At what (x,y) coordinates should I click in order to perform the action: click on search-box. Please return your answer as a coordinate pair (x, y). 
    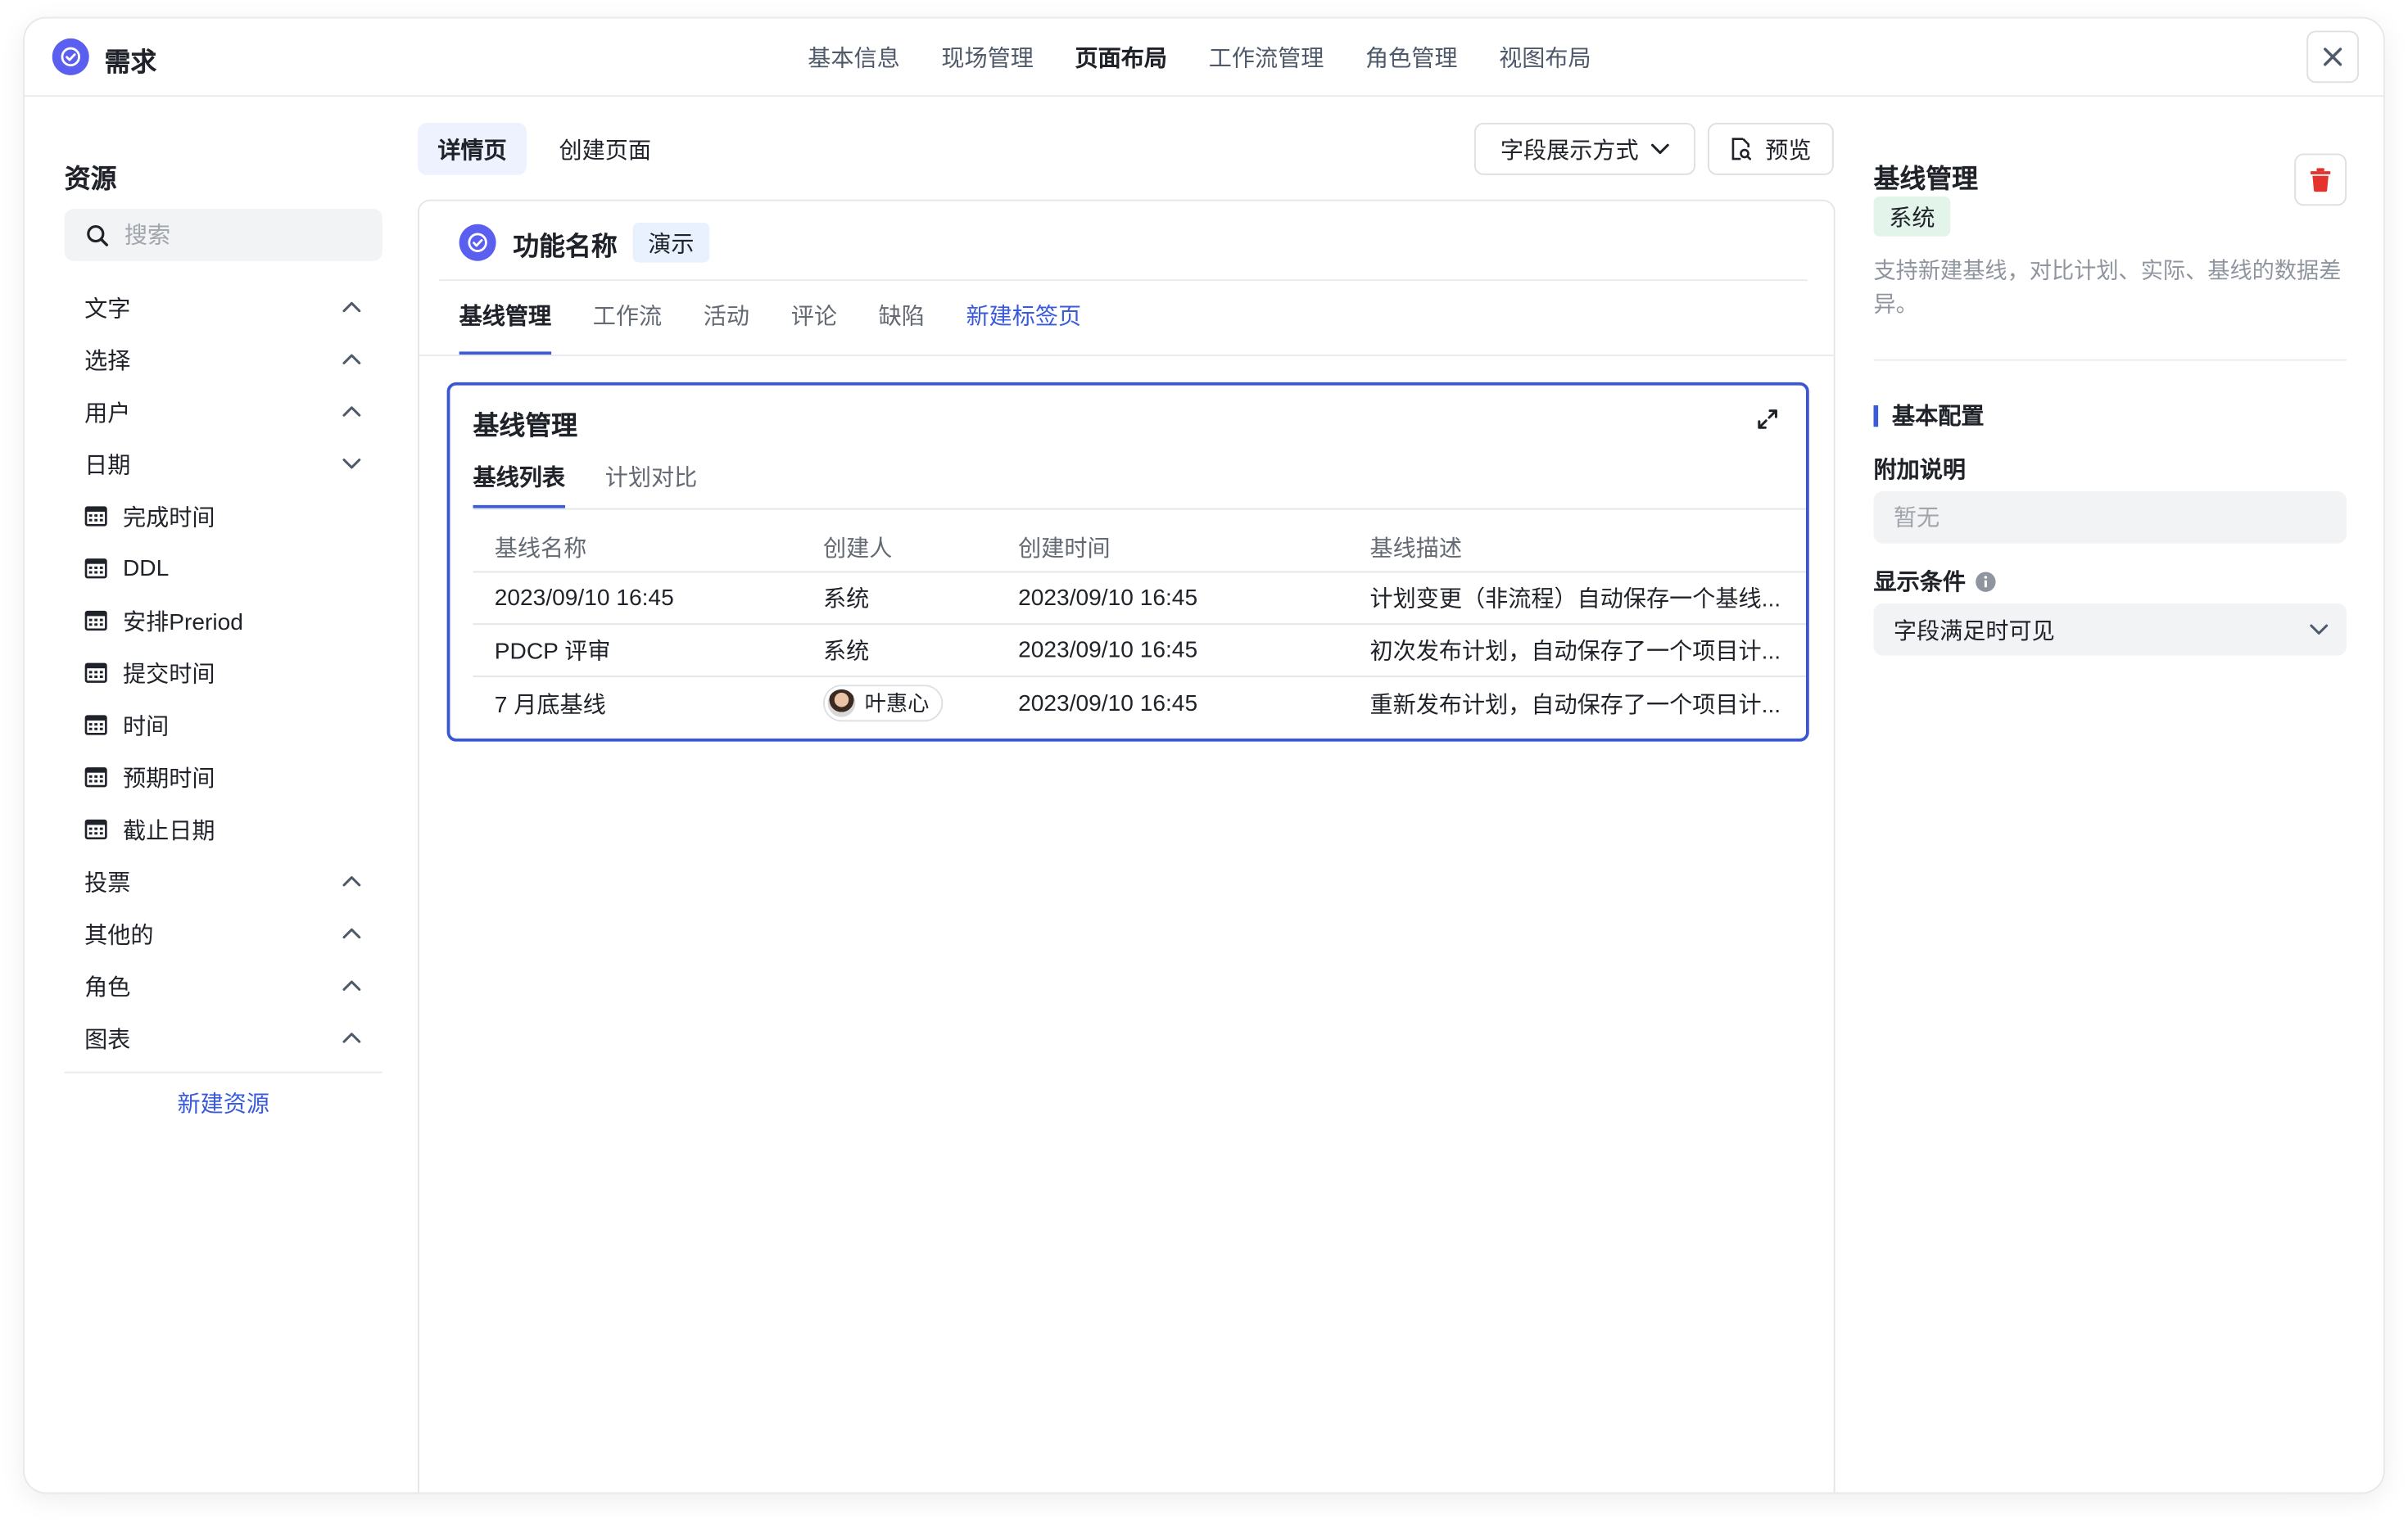
    Looking at the image, I should click on (223, 235).